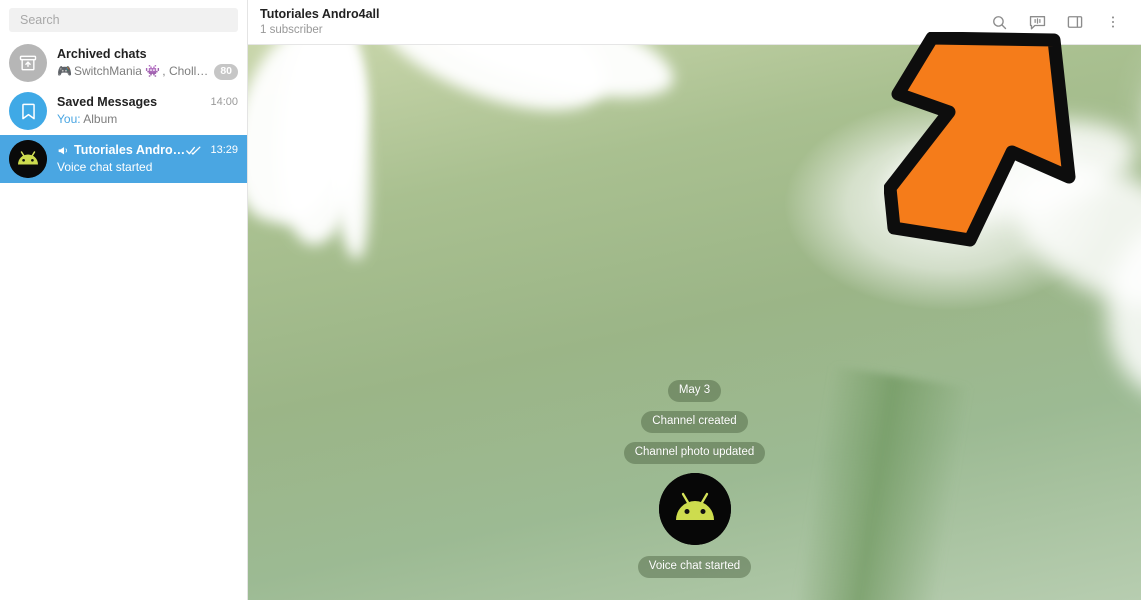  I want to click on service-message-date: May 3, so click(694, 391).